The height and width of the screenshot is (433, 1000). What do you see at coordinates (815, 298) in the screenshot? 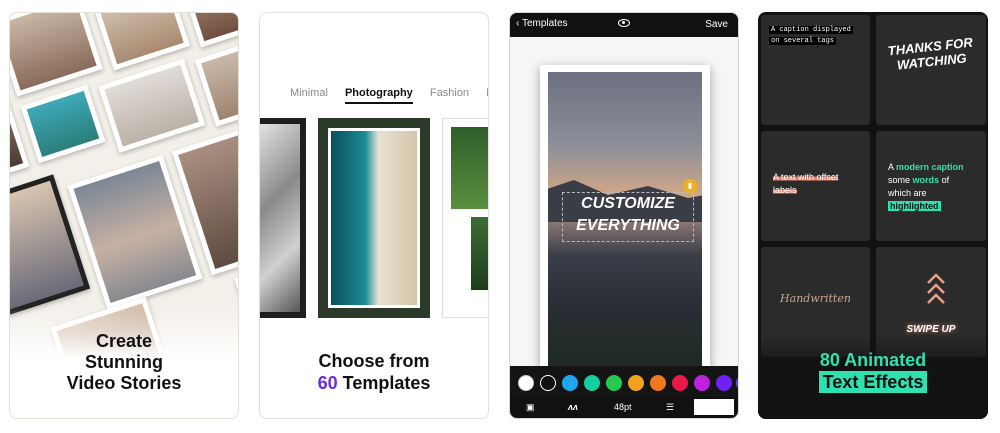
I see `effect-sample: Handwritten` at bounding box center [815, 298].